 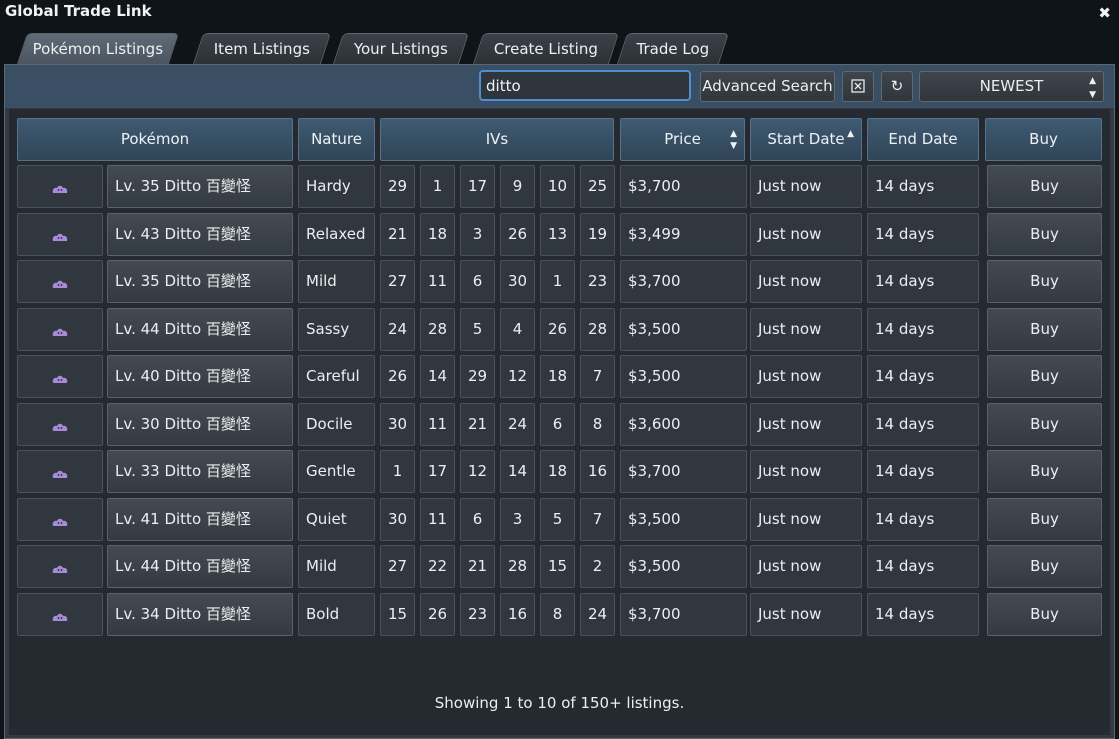 What do you see at coordinates (597, 566) in the screenshot?
I see `iv-cell: 2` at bounding box center [597, 566].